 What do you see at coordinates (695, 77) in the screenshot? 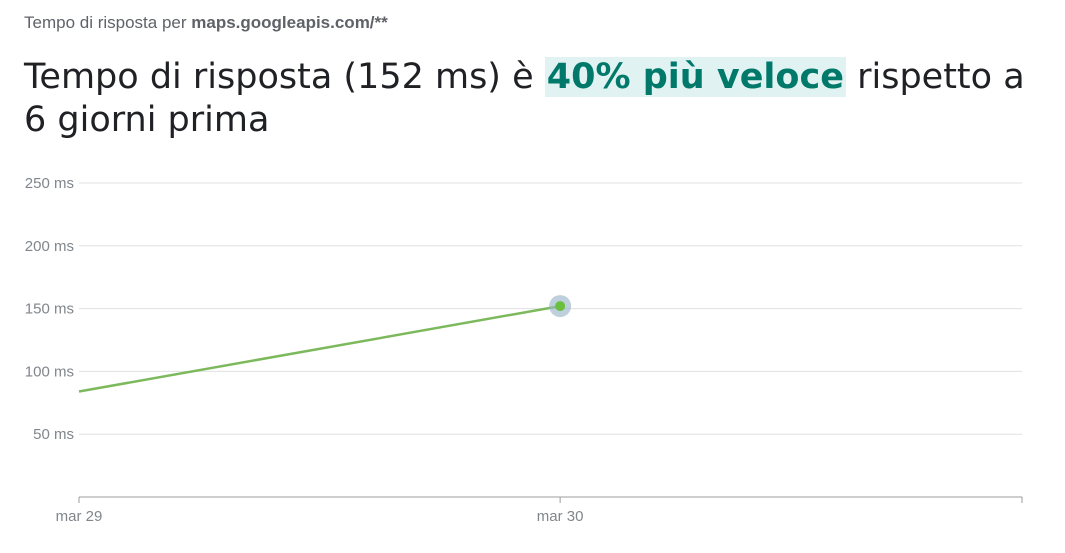
I see `headline-highlight: 40% più veloce` at bounding box center [695, 77].